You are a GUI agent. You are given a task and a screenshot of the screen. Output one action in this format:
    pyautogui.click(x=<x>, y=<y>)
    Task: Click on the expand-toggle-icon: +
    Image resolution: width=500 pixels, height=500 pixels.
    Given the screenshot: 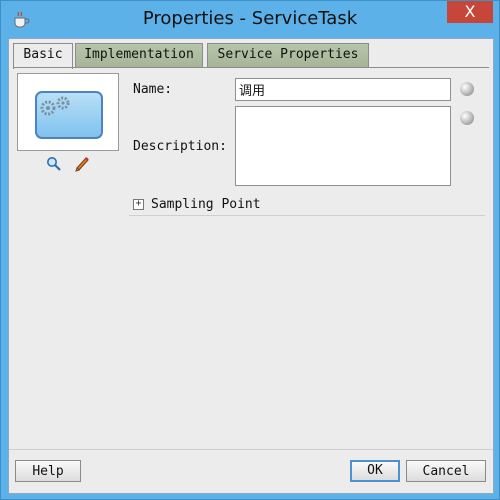 What is the action you would take?
    pyautogui.click(x=138, y=203)
    